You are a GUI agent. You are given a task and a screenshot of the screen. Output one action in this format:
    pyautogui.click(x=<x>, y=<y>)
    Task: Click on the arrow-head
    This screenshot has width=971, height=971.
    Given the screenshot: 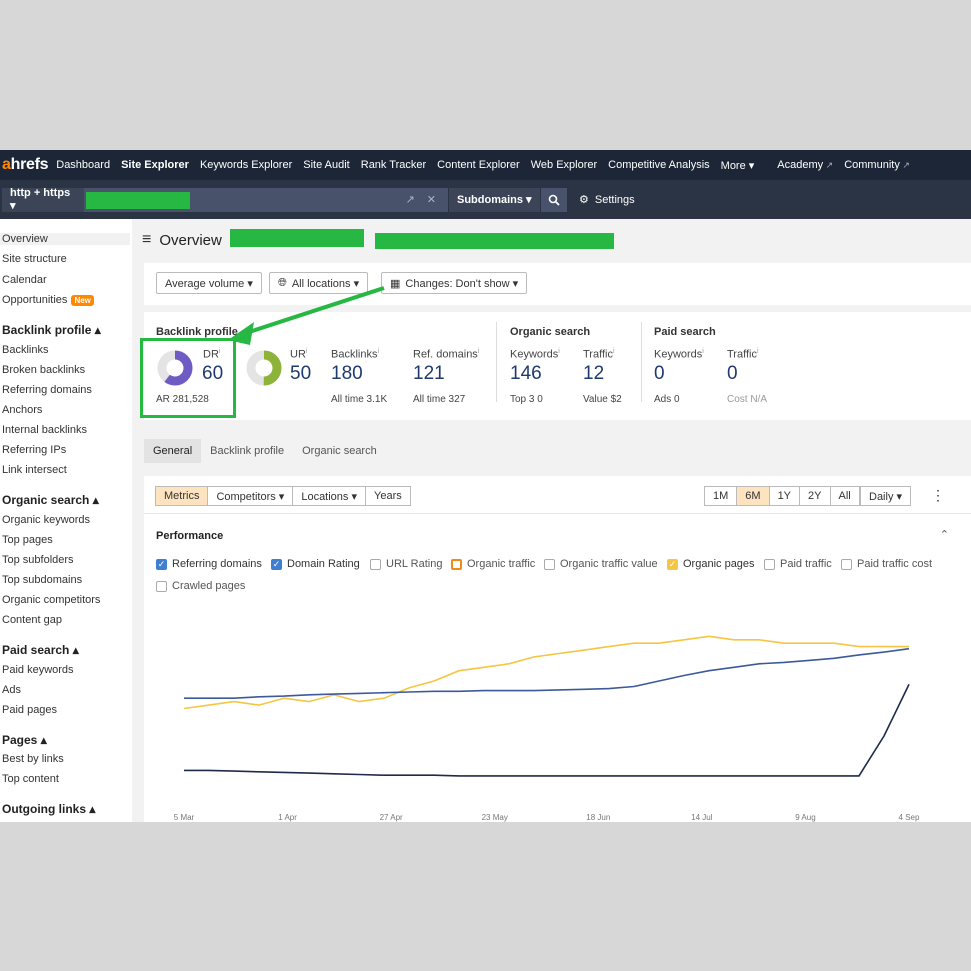 What is the action you would take?
    pyautogui.click(x=241, y=333)
    